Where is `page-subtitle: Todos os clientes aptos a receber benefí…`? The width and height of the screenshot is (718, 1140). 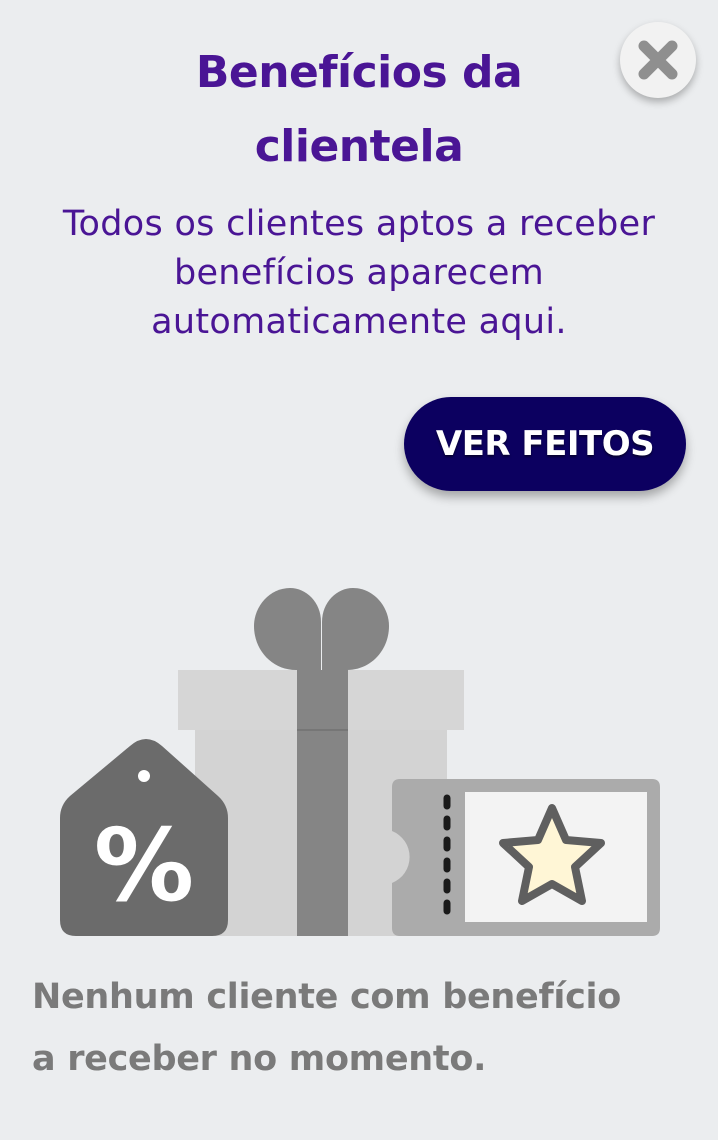 page-subtitle: Todos os clientes aptos a receber benefí… is located at coordinates (359, 273).